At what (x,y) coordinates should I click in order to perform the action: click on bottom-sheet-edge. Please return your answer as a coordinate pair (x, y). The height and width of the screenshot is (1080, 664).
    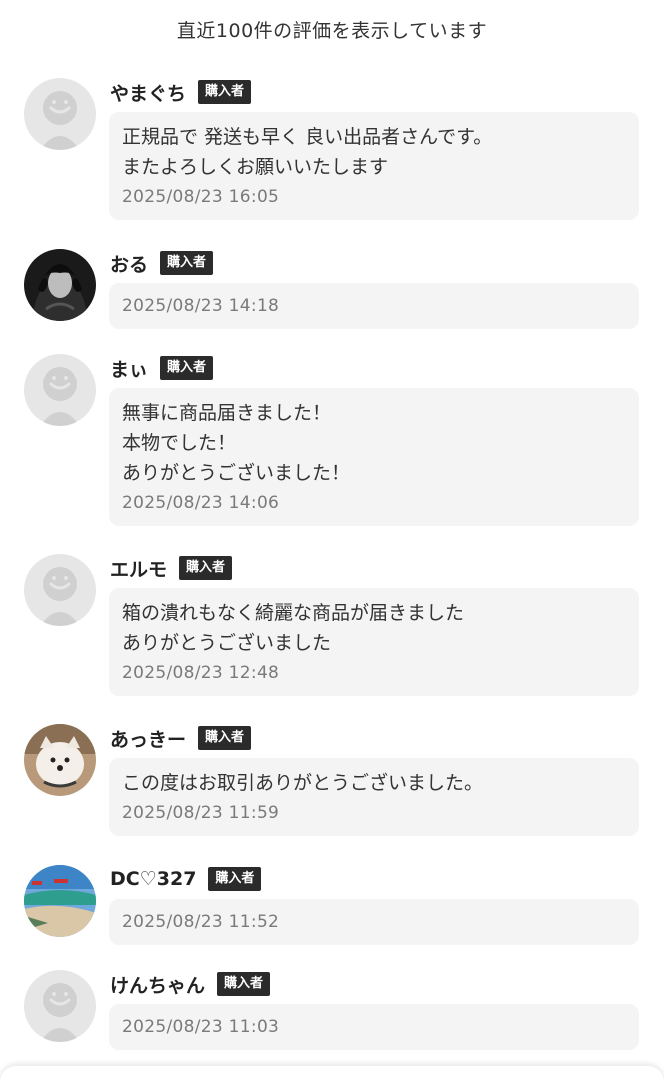
    Looking at the image, I should click on (332, 1073).